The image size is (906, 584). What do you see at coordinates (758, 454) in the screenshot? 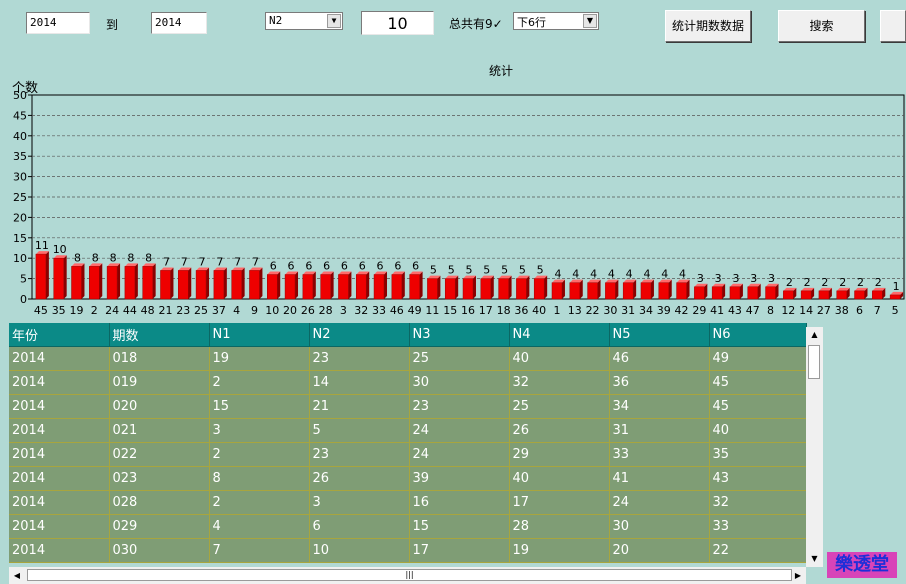
I see `table-cell: 35` at bounding box center [758, 454].